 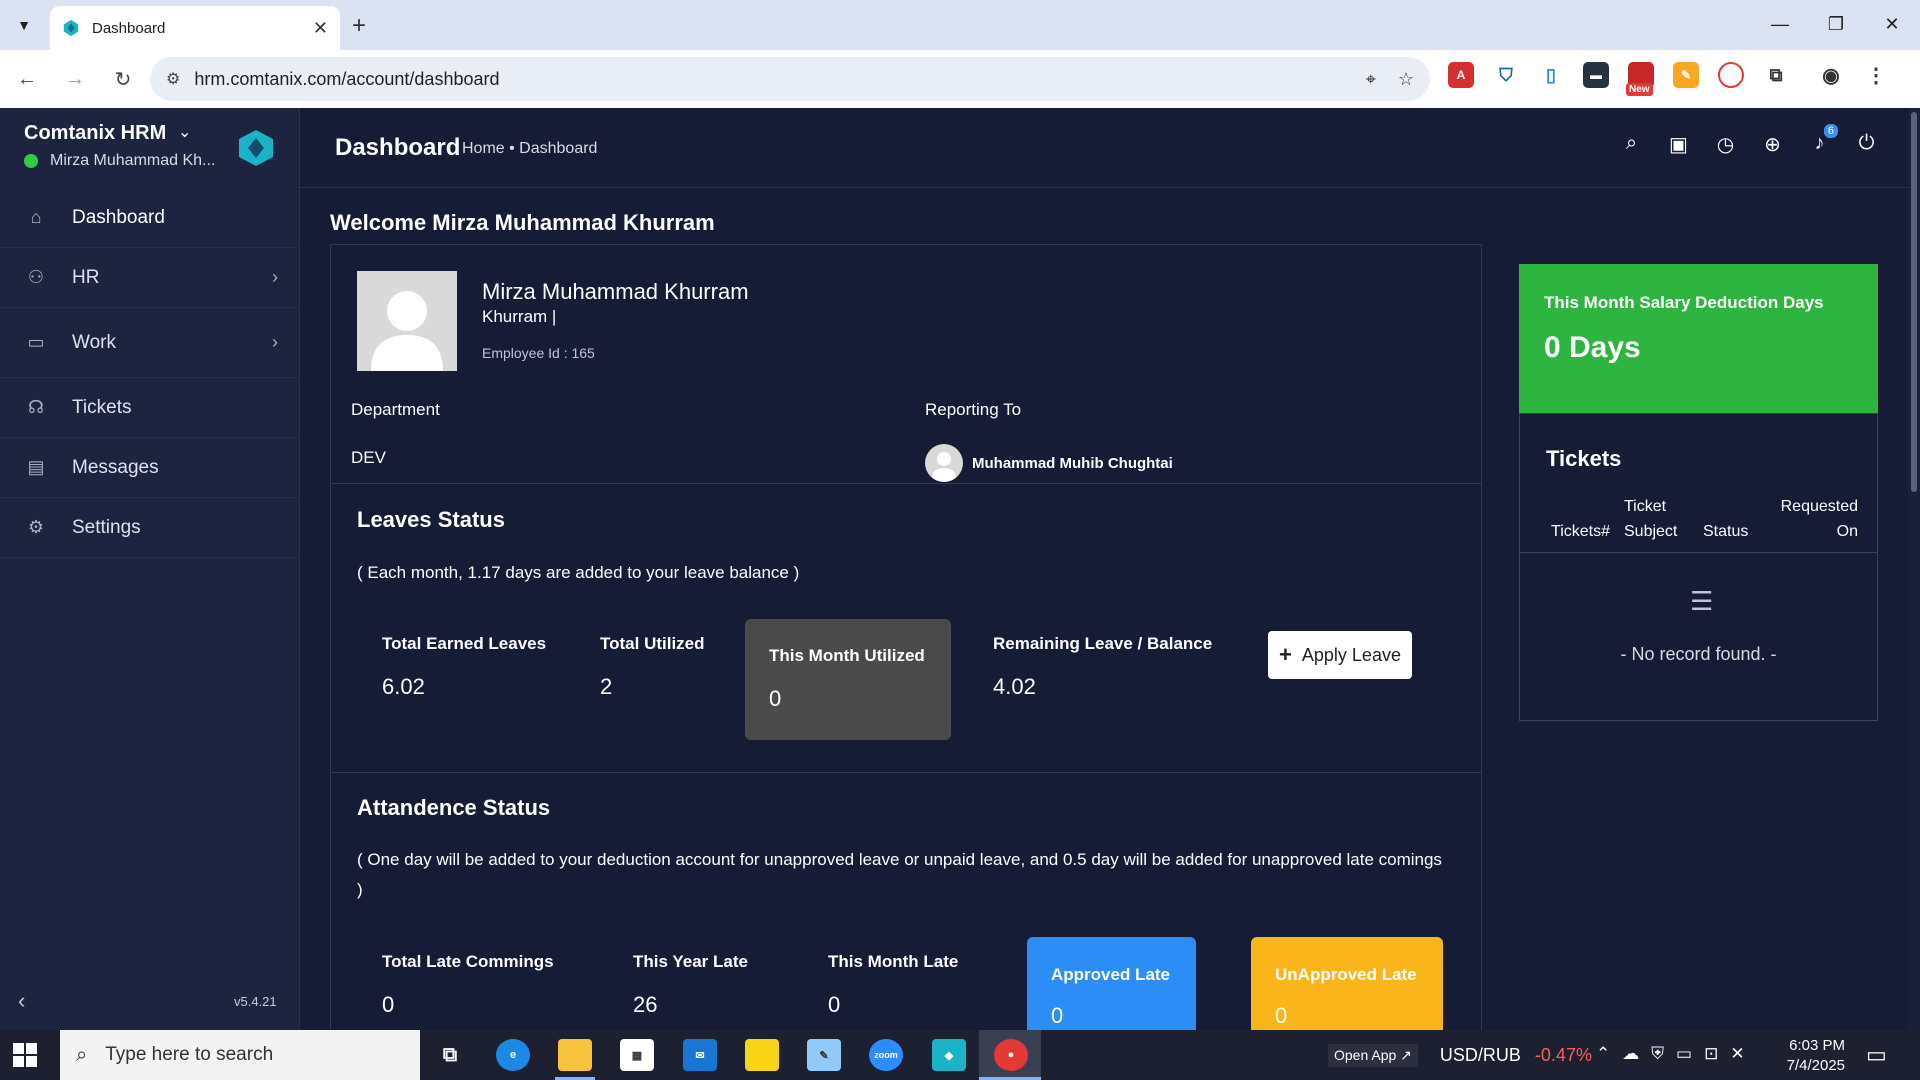 What do you see at coordinates (1371, 79) in the screenshot?
I see `location-pin-icon: ⌖` at bounding box center [1371, 79].